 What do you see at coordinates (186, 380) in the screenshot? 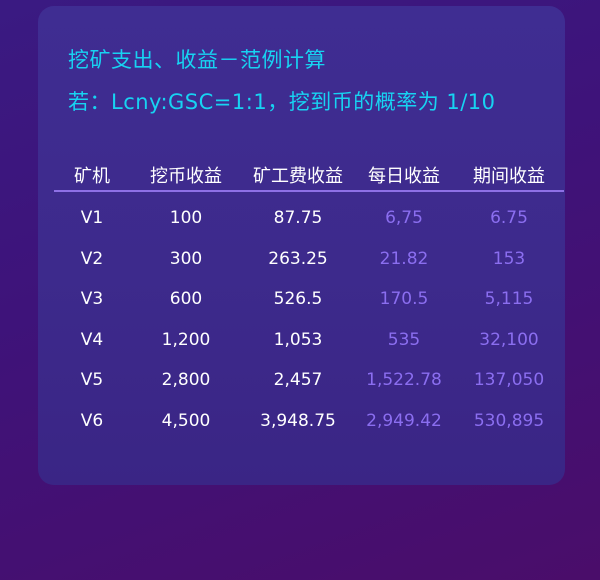
I see `cell-mining-revenue: 2,800` at bounding box center [186, 380].